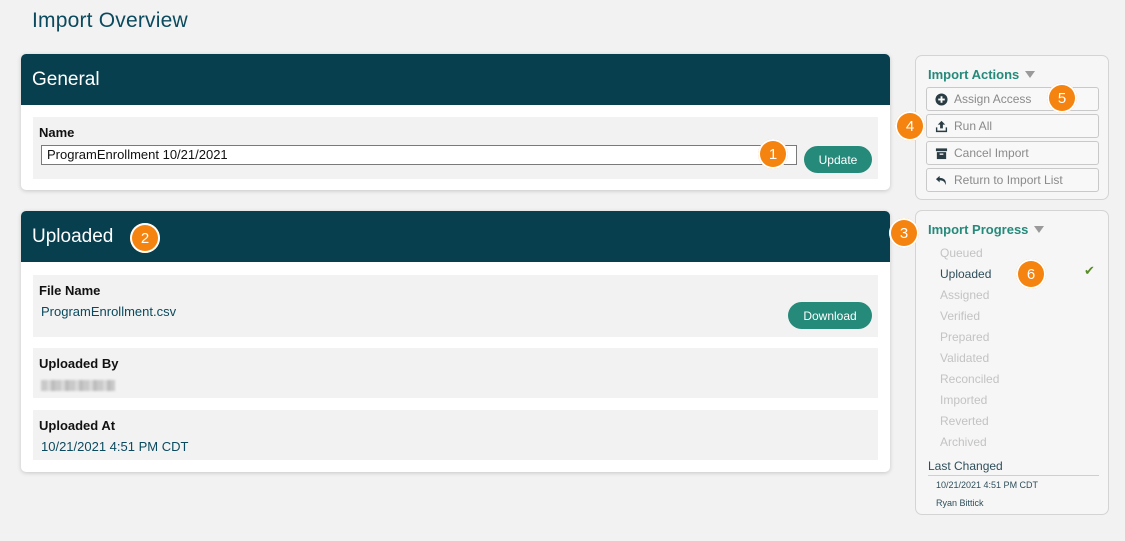 Image resolution: width=1125 pixels, height=541 pixels. Describe the element at coordinates (57, 132) in the screenshot. I see `name-label: Name` at that location.